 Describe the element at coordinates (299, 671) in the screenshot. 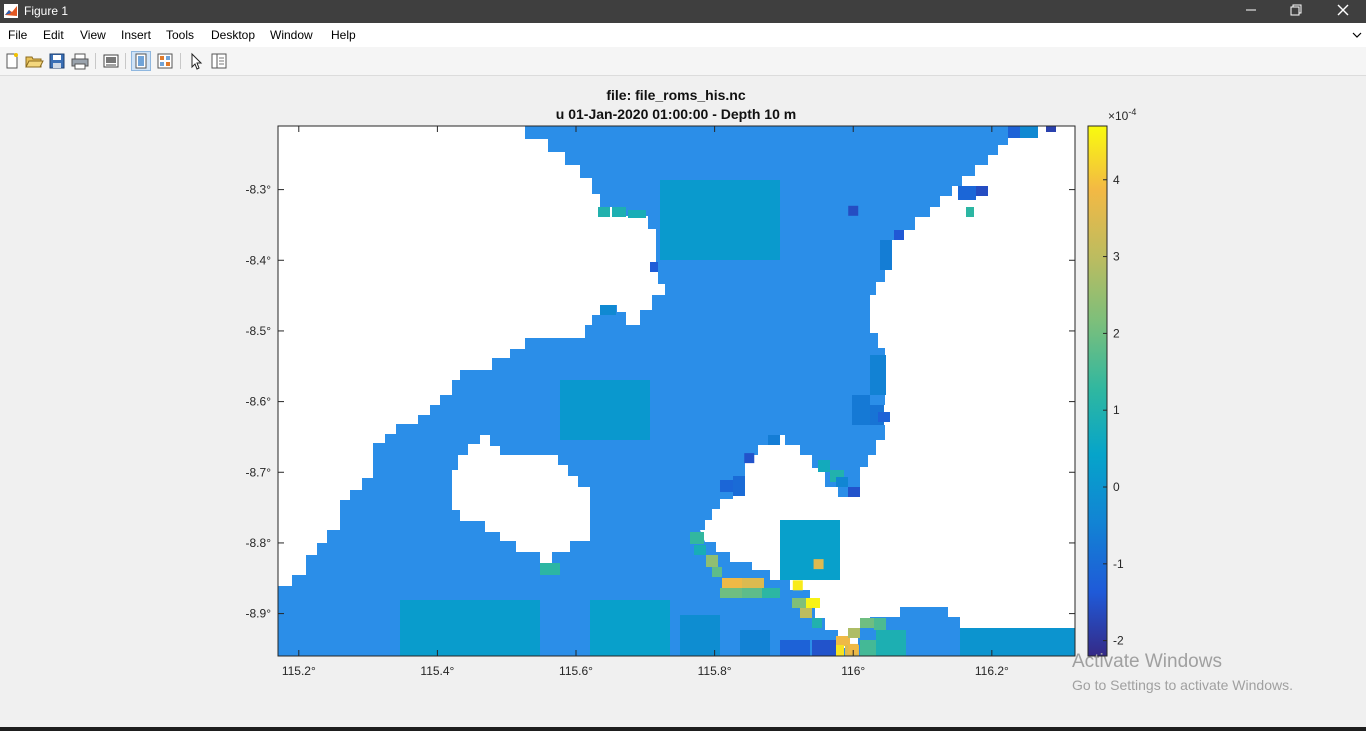

I see `x-tick-label: 115.2°` at that location.